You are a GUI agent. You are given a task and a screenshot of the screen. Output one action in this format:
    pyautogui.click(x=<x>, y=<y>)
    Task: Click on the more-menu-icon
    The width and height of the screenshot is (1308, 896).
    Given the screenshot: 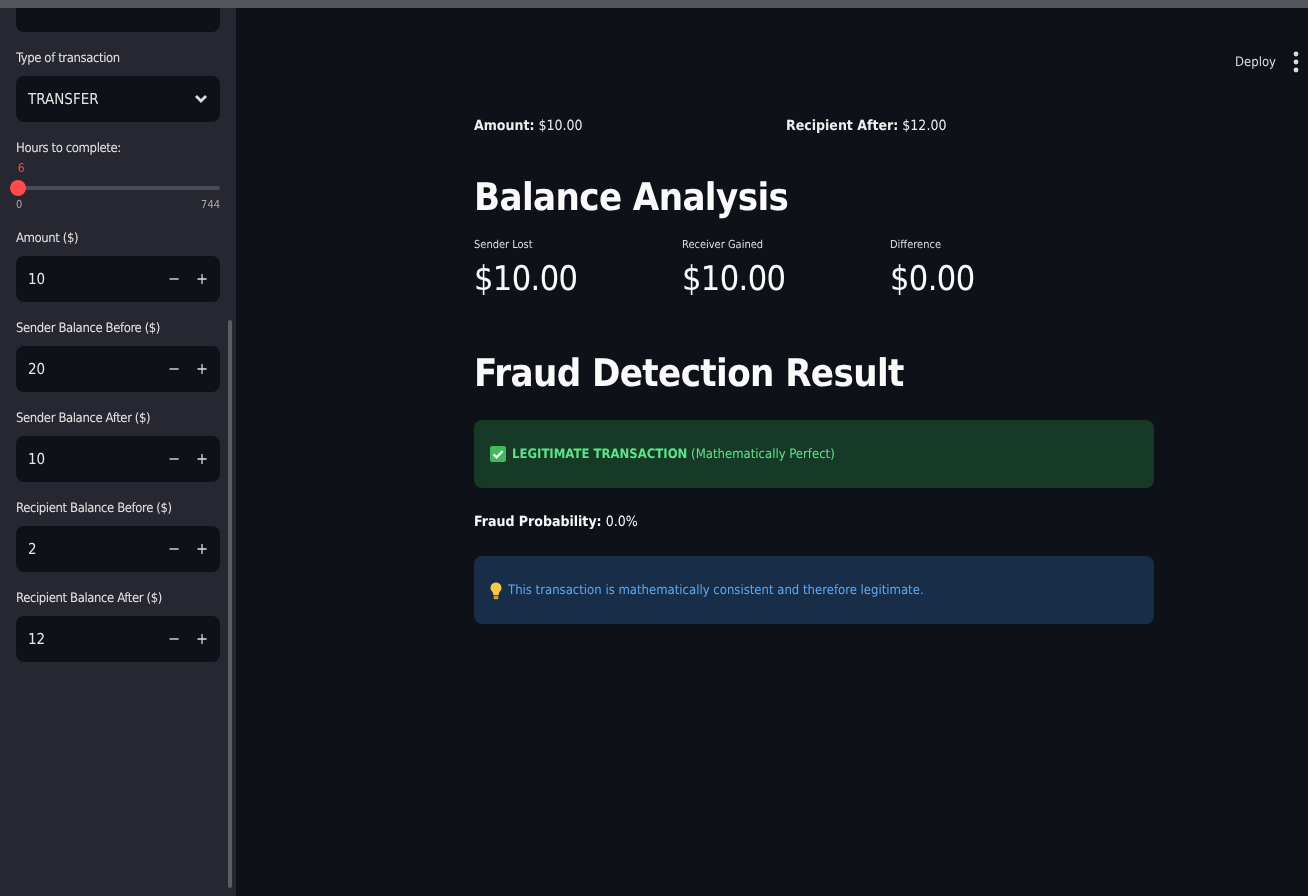 What is the action you would take?
    pyautogui.click(x=1296, y=62)
    